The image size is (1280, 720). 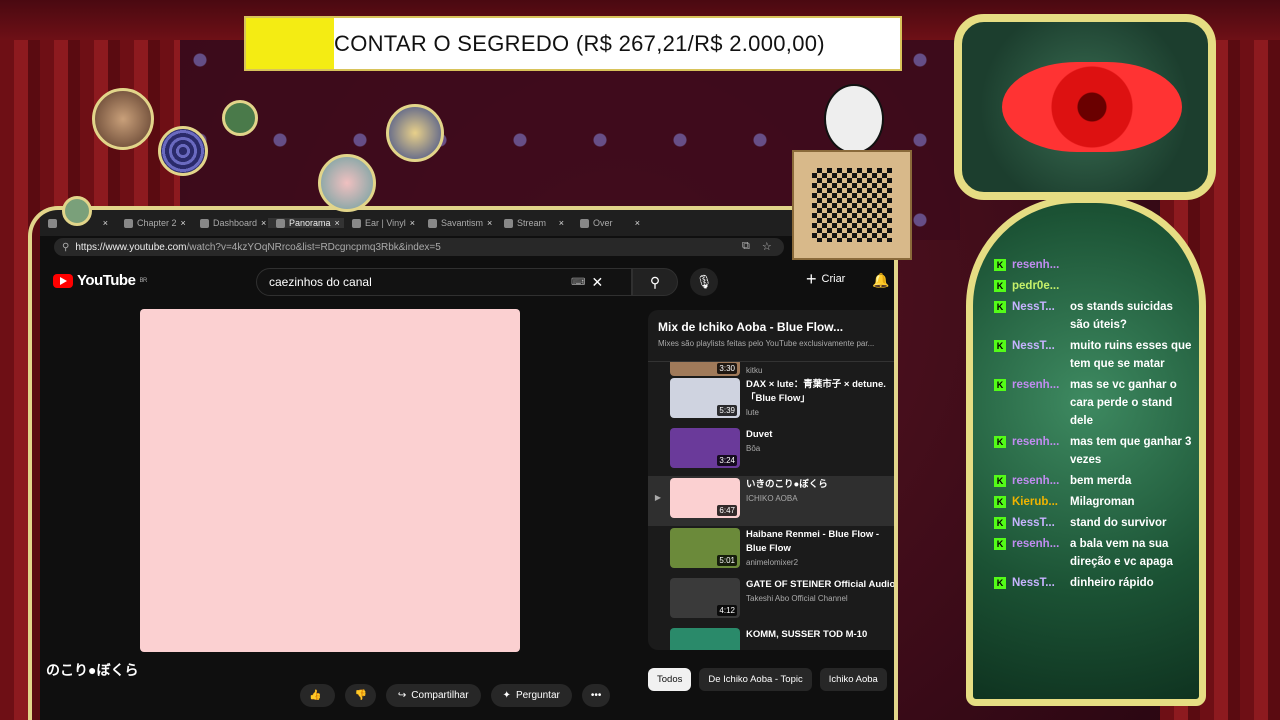 I want to click on mascot-character, so click(x=854, y=119).